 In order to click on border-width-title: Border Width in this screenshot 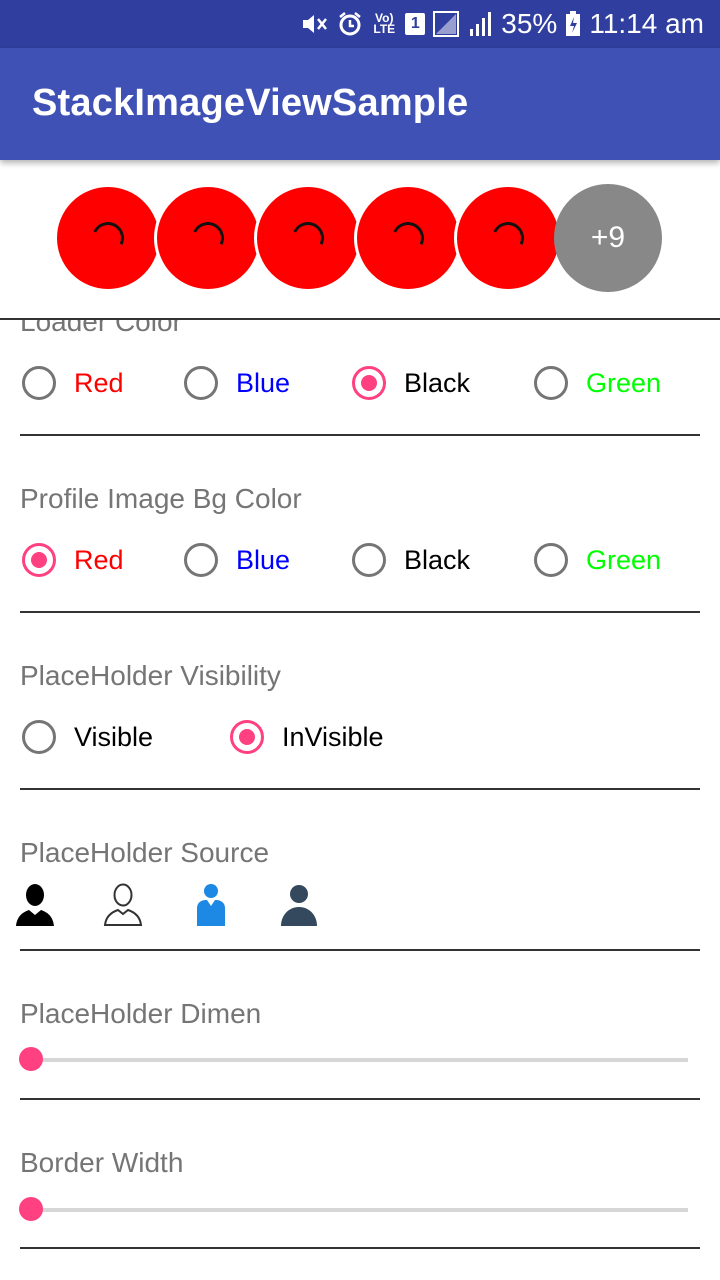, I will do `click(102, 1162)`.